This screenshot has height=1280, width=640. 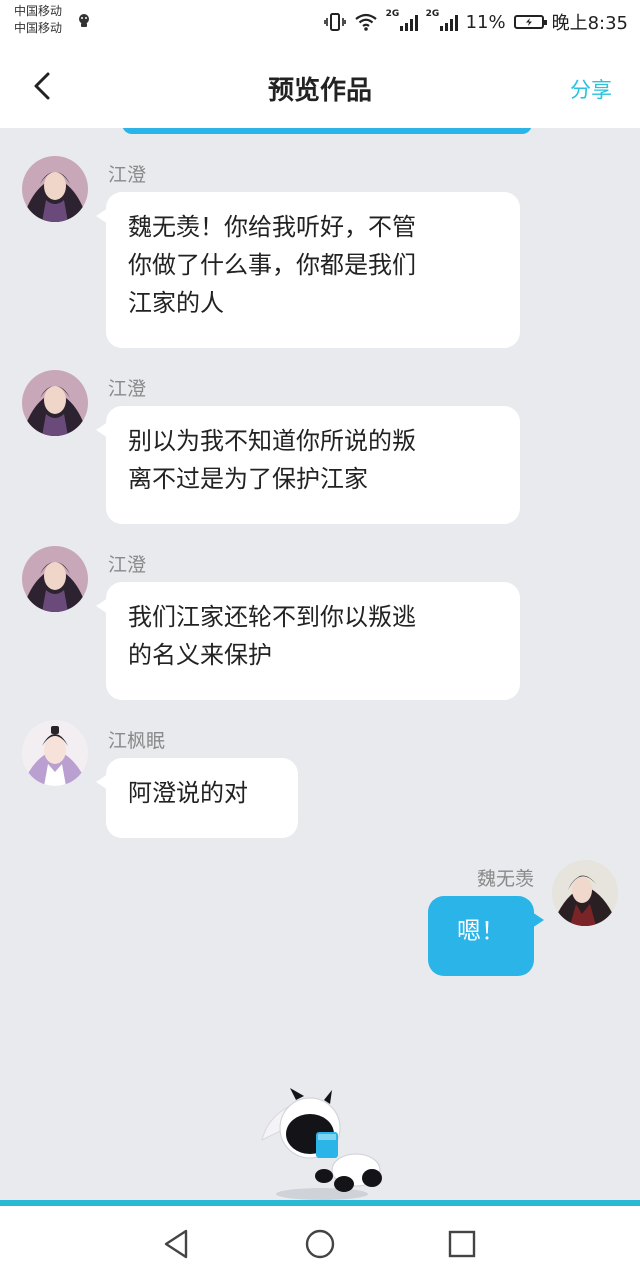 I want to click on message-text-line: 江家的人, so click(x=176, y=303).